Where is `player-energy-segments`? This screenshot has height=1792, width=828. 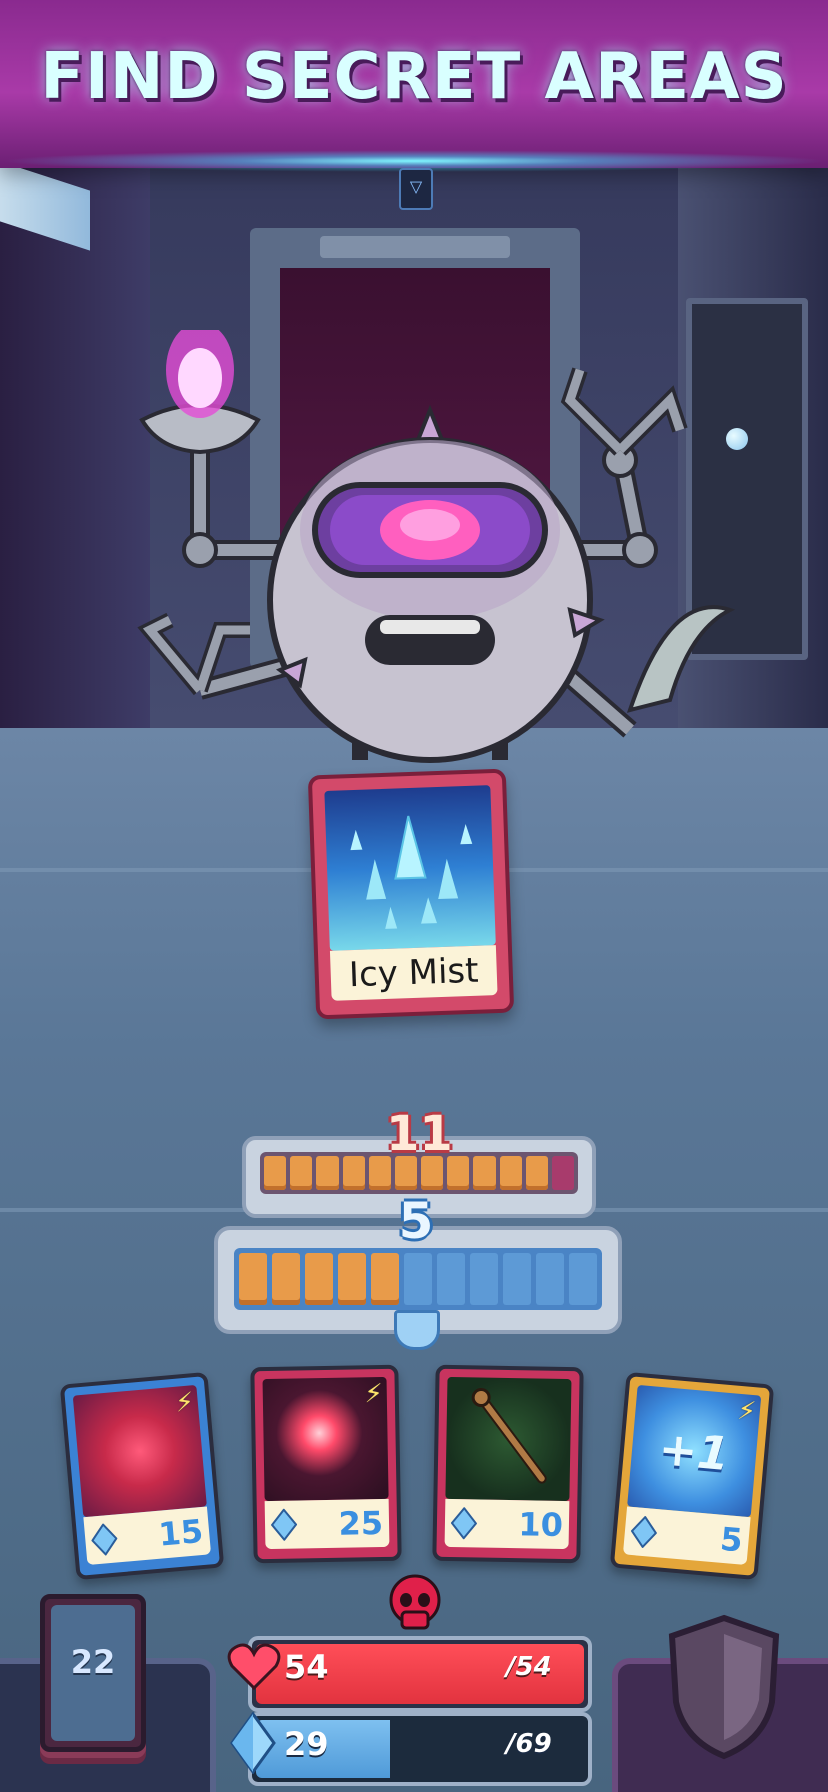 player-energy-segments is located at coordinates (418, 1279).